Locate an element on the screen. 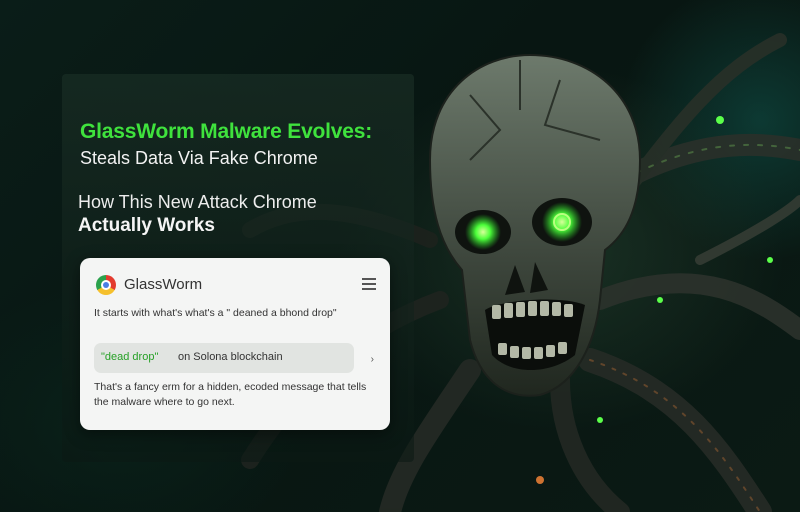 This screenshot has width=800, height=512. card-title: GlassWorm is located at coordinates (163, 284).